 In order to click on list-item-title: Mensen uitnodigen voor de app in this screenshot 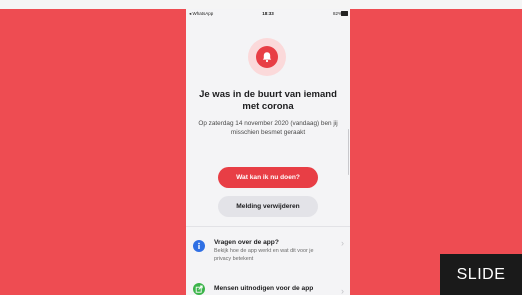, I will do `click(264, 288)`.